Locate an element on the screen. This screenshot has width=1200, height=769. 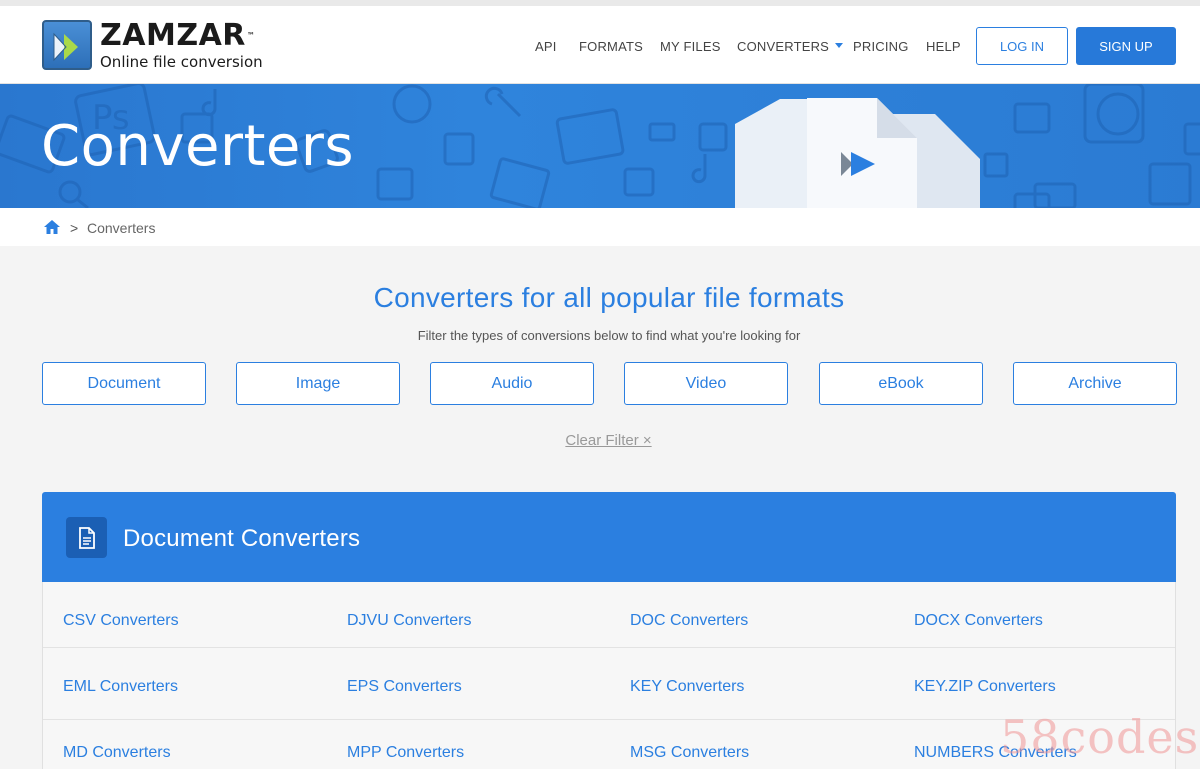
converter-link-md: MD Converters is located at coordinates (117, 753).